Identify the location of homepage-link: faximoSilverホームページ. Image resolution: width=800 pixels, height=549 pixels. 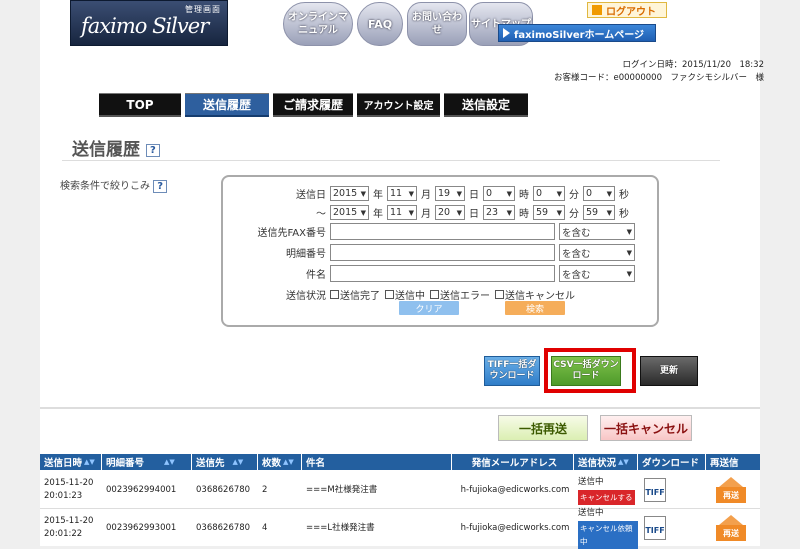
(577, 33).